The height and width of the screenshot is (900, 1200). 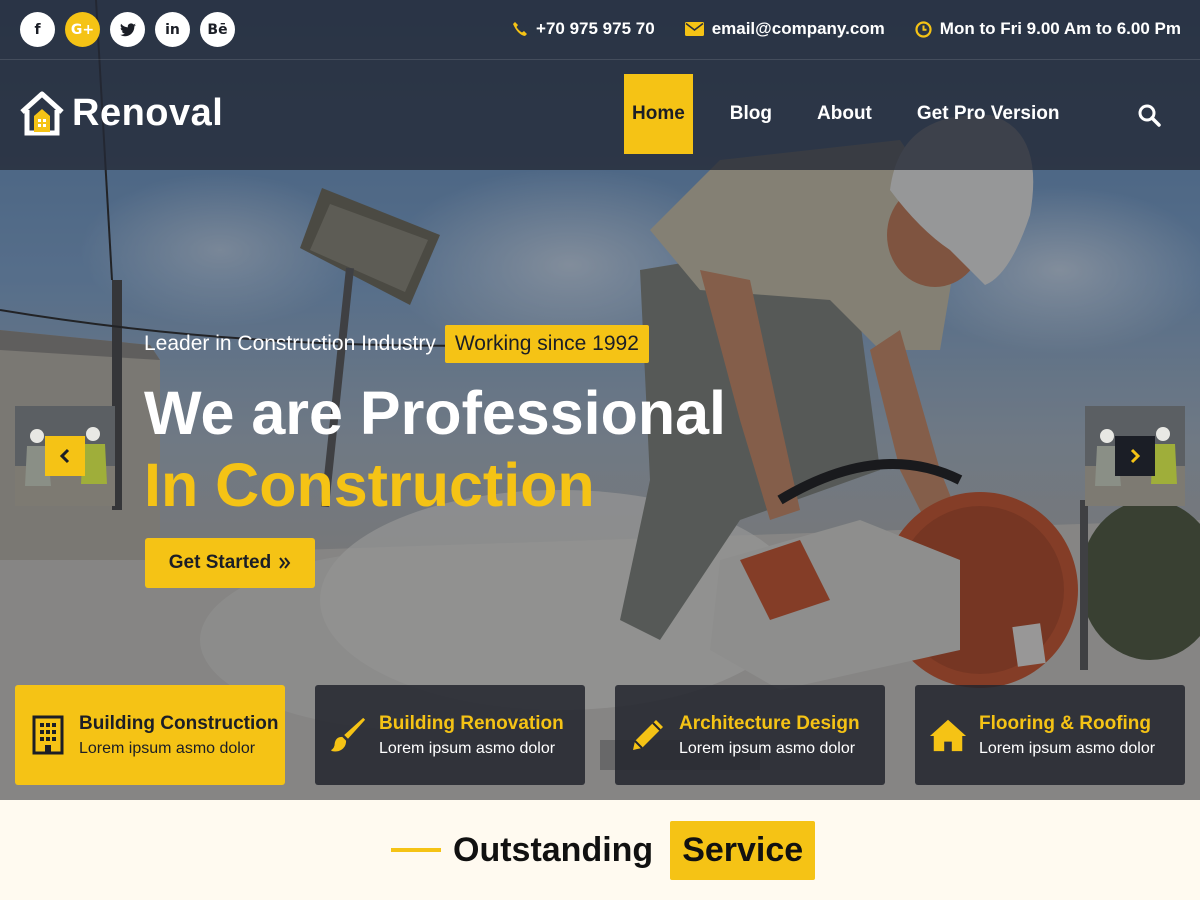 I want to click on facebook-icon: f, so click(x=37, y=29).